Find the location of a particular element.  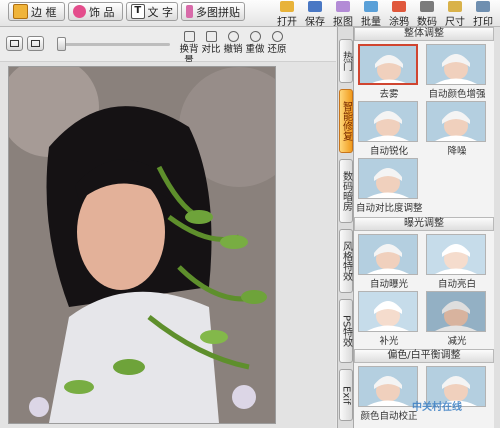

effect-thumb-caption: 补光 is located at coordinates (389, 341).